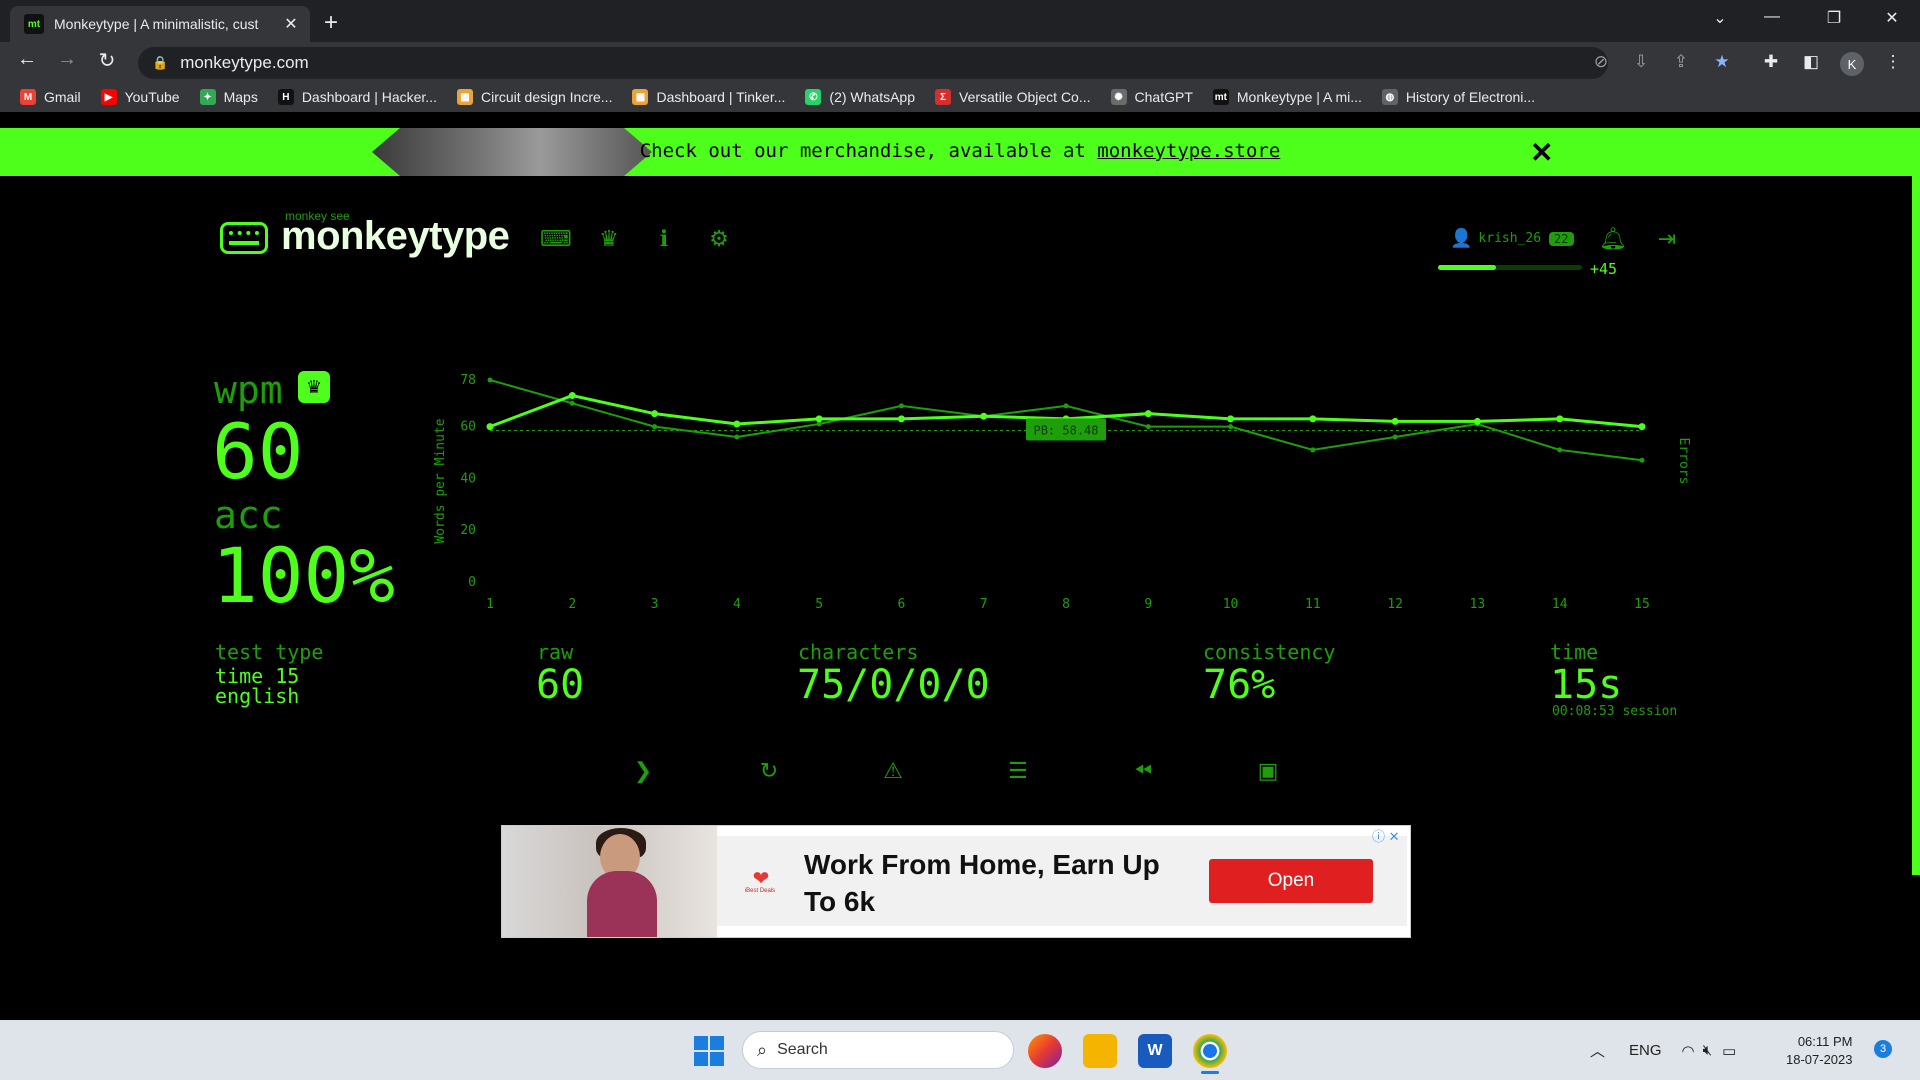 The width and height of the screenshot is (1920, 1080). Describe the element at coordinates (140, 97) in the screenshot. I see `bookmark-item: ▶ YouTube` at that location.